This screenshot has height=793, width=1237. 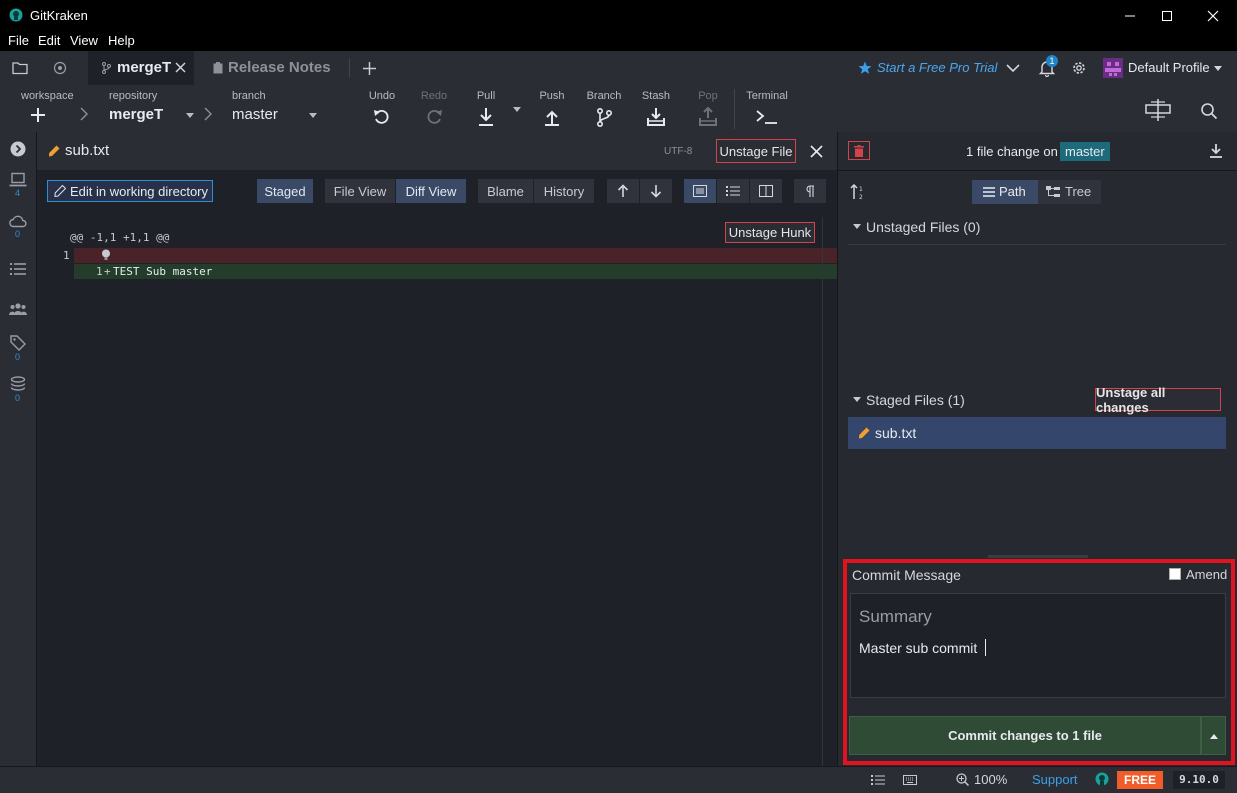 I want to click on pull-button: Pull, so click(x=486, y=108).